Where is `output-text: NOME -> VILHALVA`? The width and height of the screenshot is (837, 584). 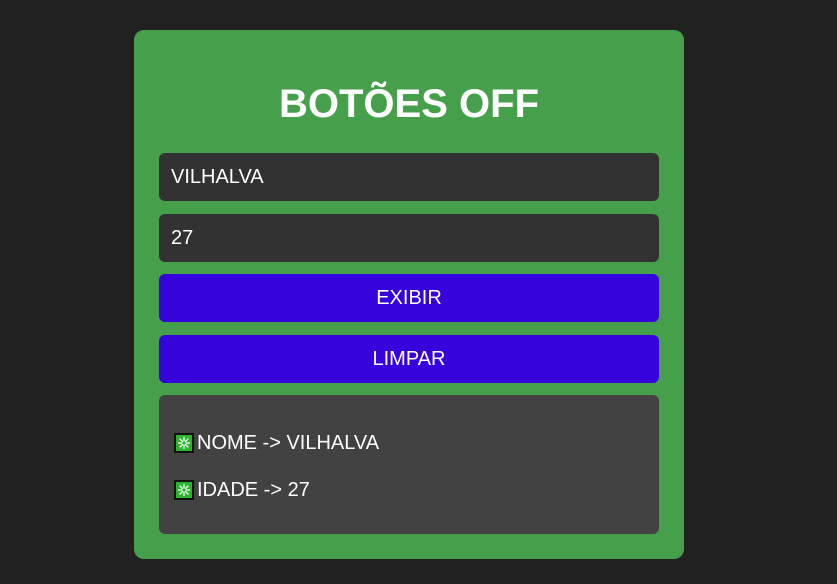 output-text: NOME -> VILHALVA is located at coordinates (288, 443).